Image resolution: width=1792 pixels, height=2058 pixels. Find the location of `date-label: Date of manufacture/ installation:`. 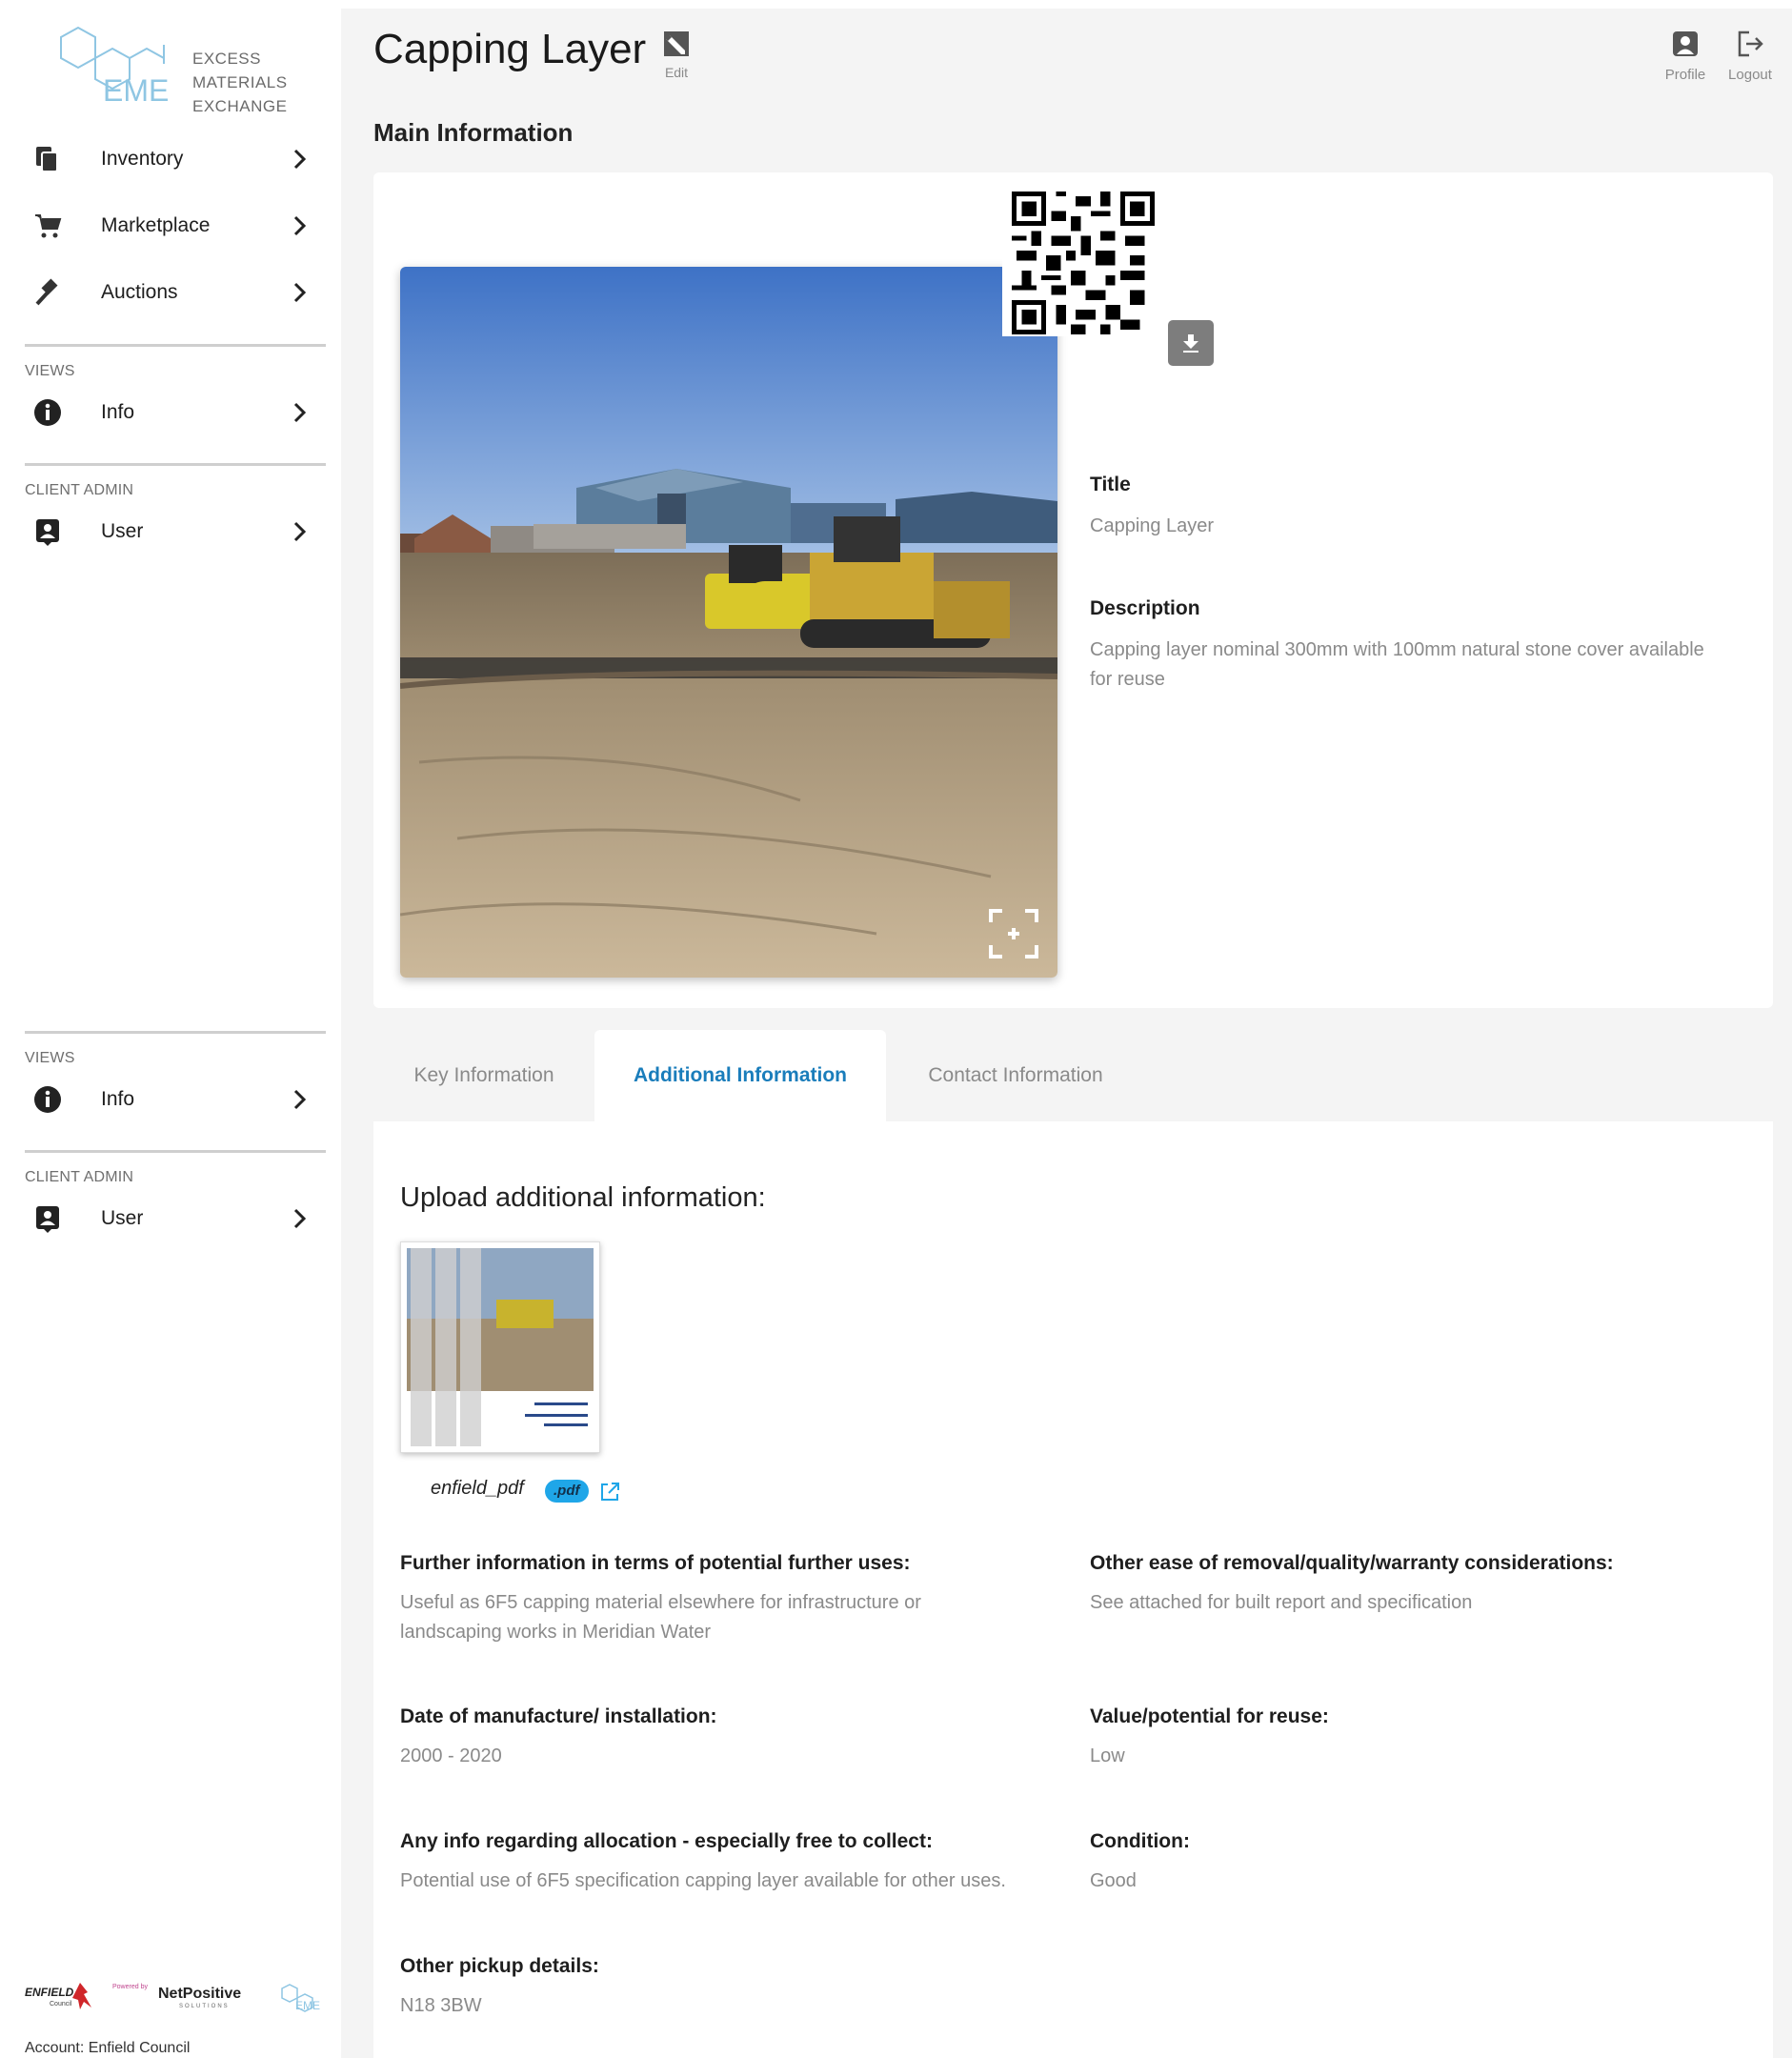

date-label: Date of manufacture/ installation: is located at coordinates (558, 1716).